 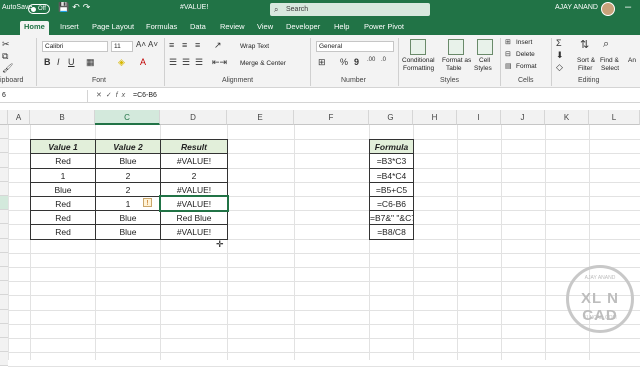 What do you see at coordinates (391, 175) in the screenshot?
I see `formula-cell: =B4*C4` at bounding box center [391, 175].